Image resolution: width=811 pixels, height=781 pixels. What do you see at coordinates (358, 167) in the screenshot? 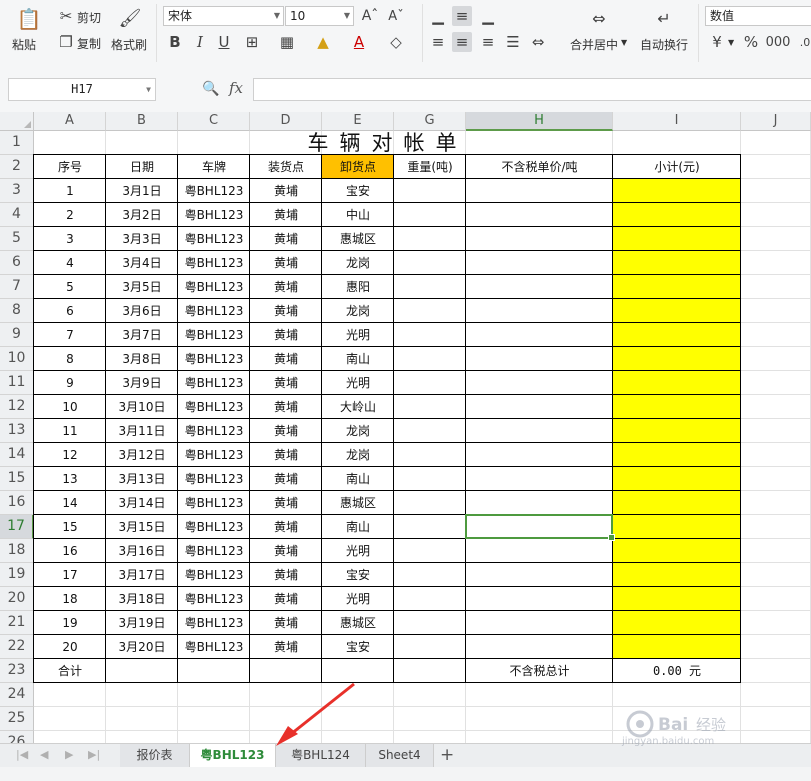
I see `header-cell: 卸货点` at bounding box center [358, 167].